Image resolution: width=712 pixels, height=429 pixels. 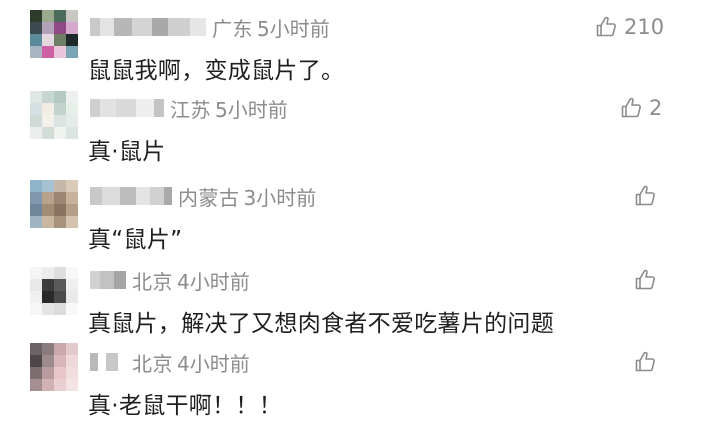 What do you see at coordinates (209, 197) in the screenshot?
I see `comment-location: 内蒙古` at bounding box center [209, 197].